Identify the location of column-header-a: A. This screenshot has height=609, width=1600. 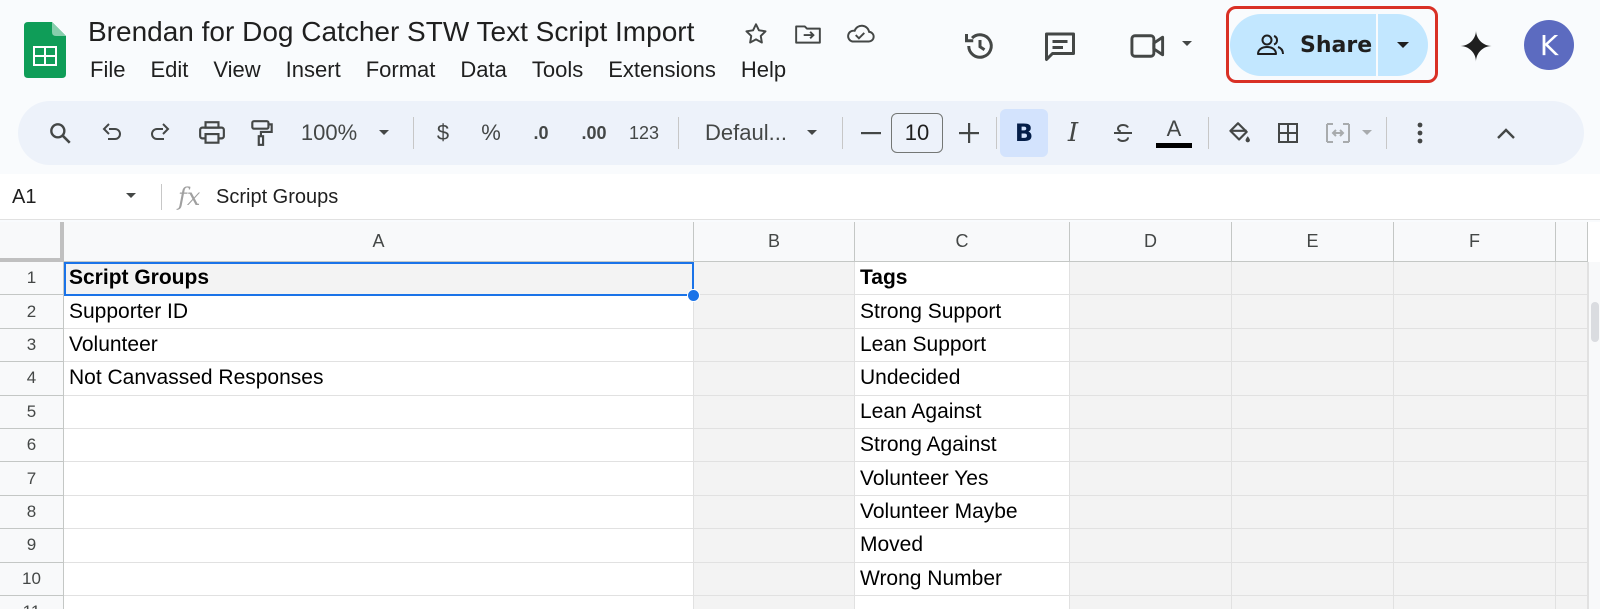
(379, 242).